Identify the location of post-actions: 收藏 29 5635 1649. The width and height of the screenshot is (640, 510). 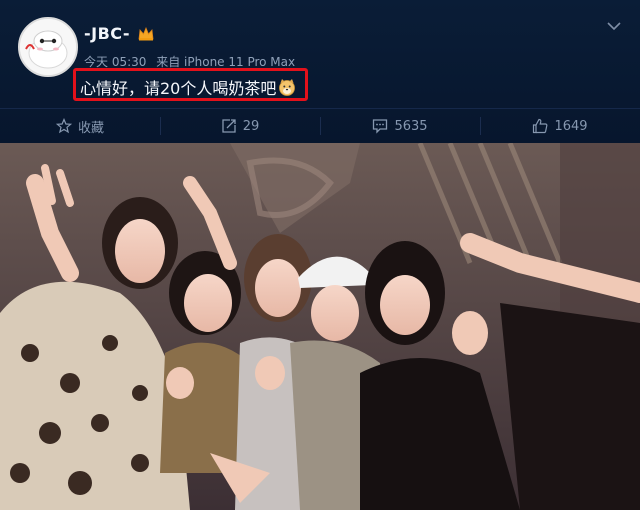
(320, 125).